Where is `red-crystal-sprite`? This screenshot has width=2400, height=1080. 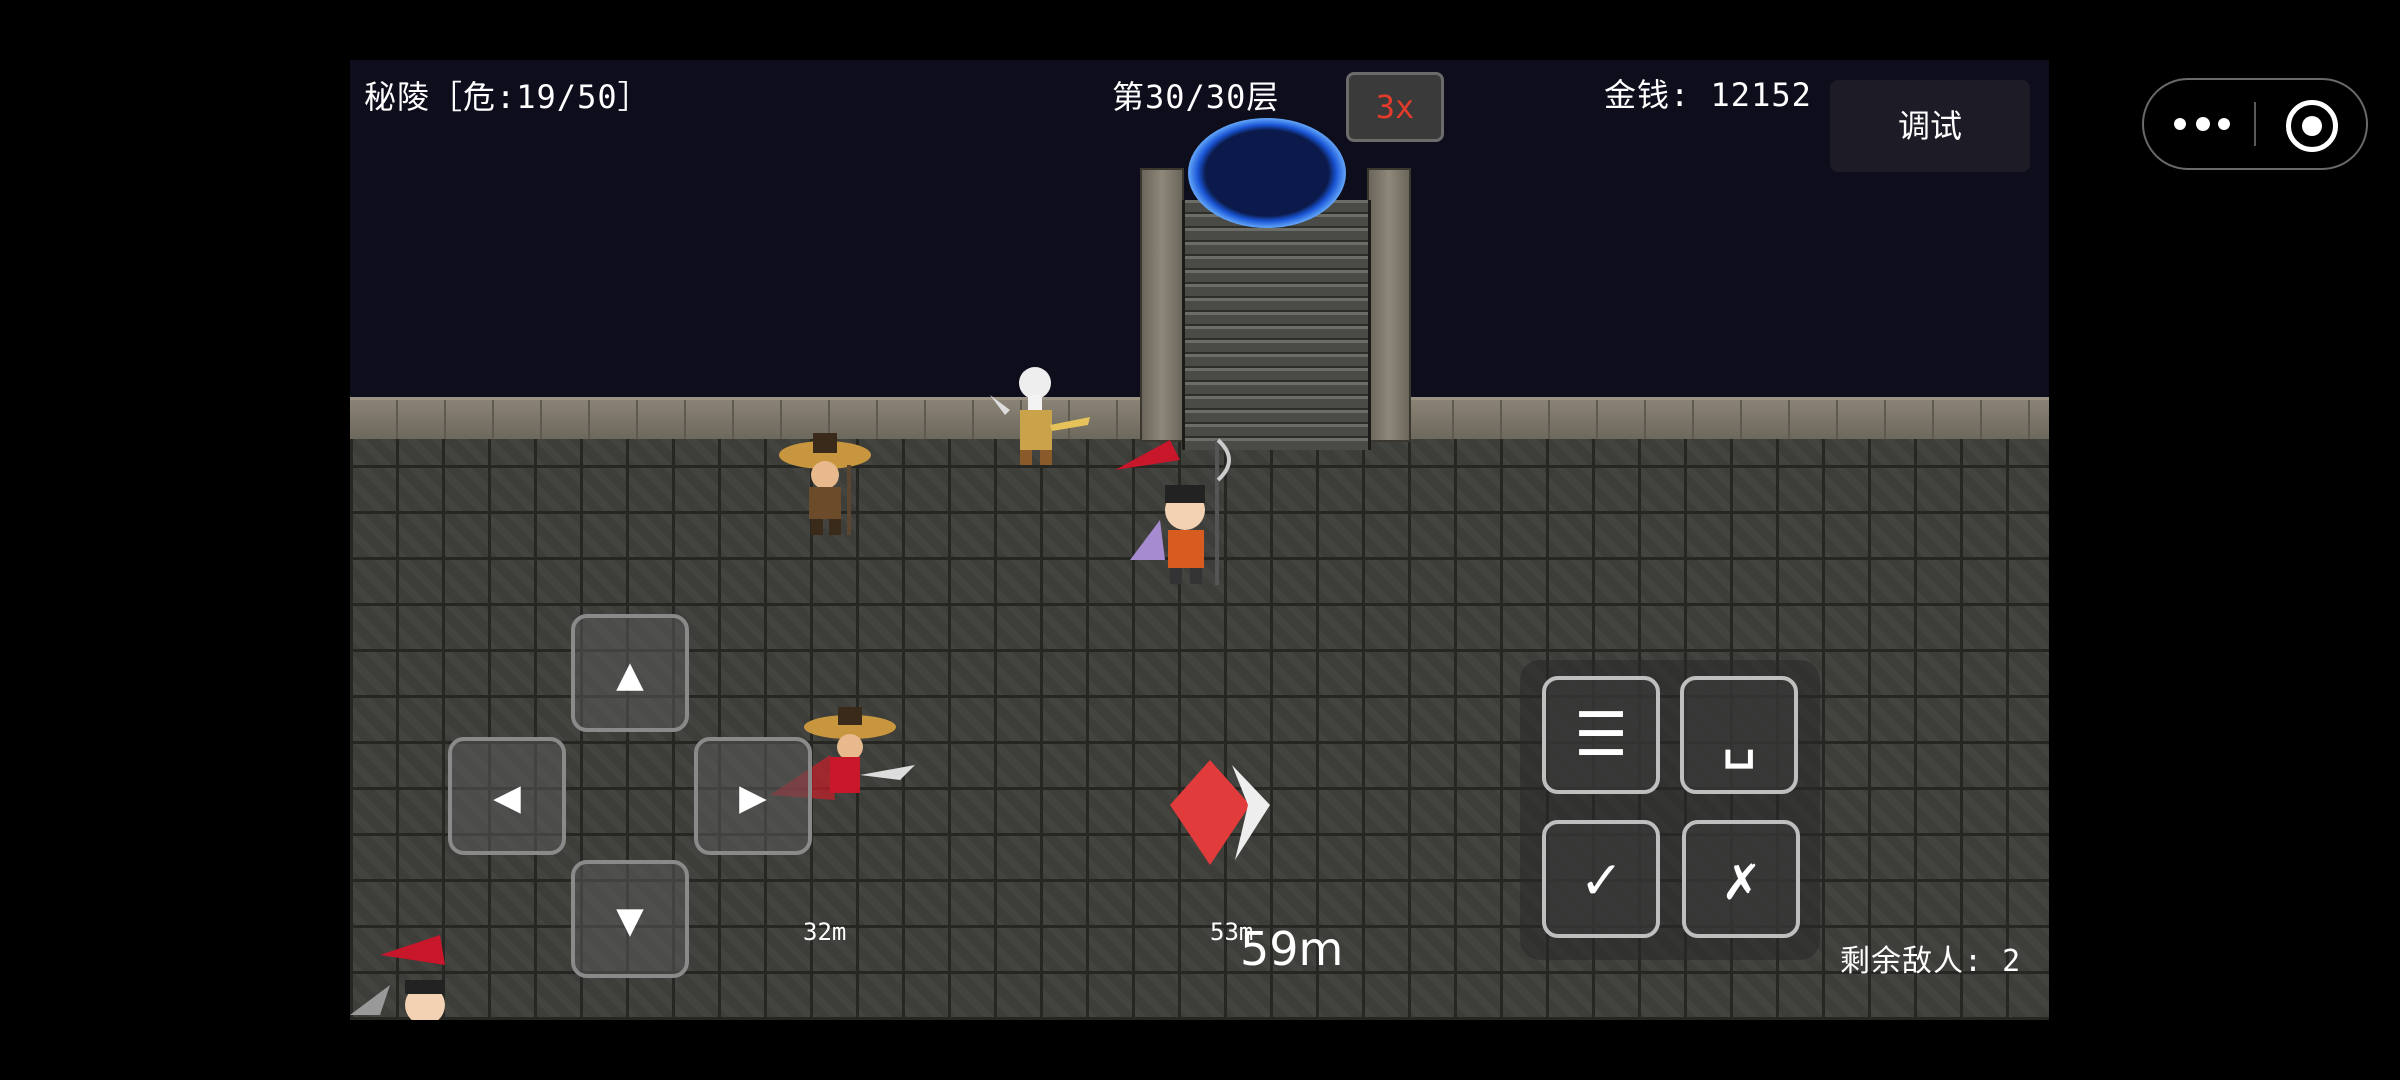 red-crystal-sprite is located at coordinates (1225, 815).